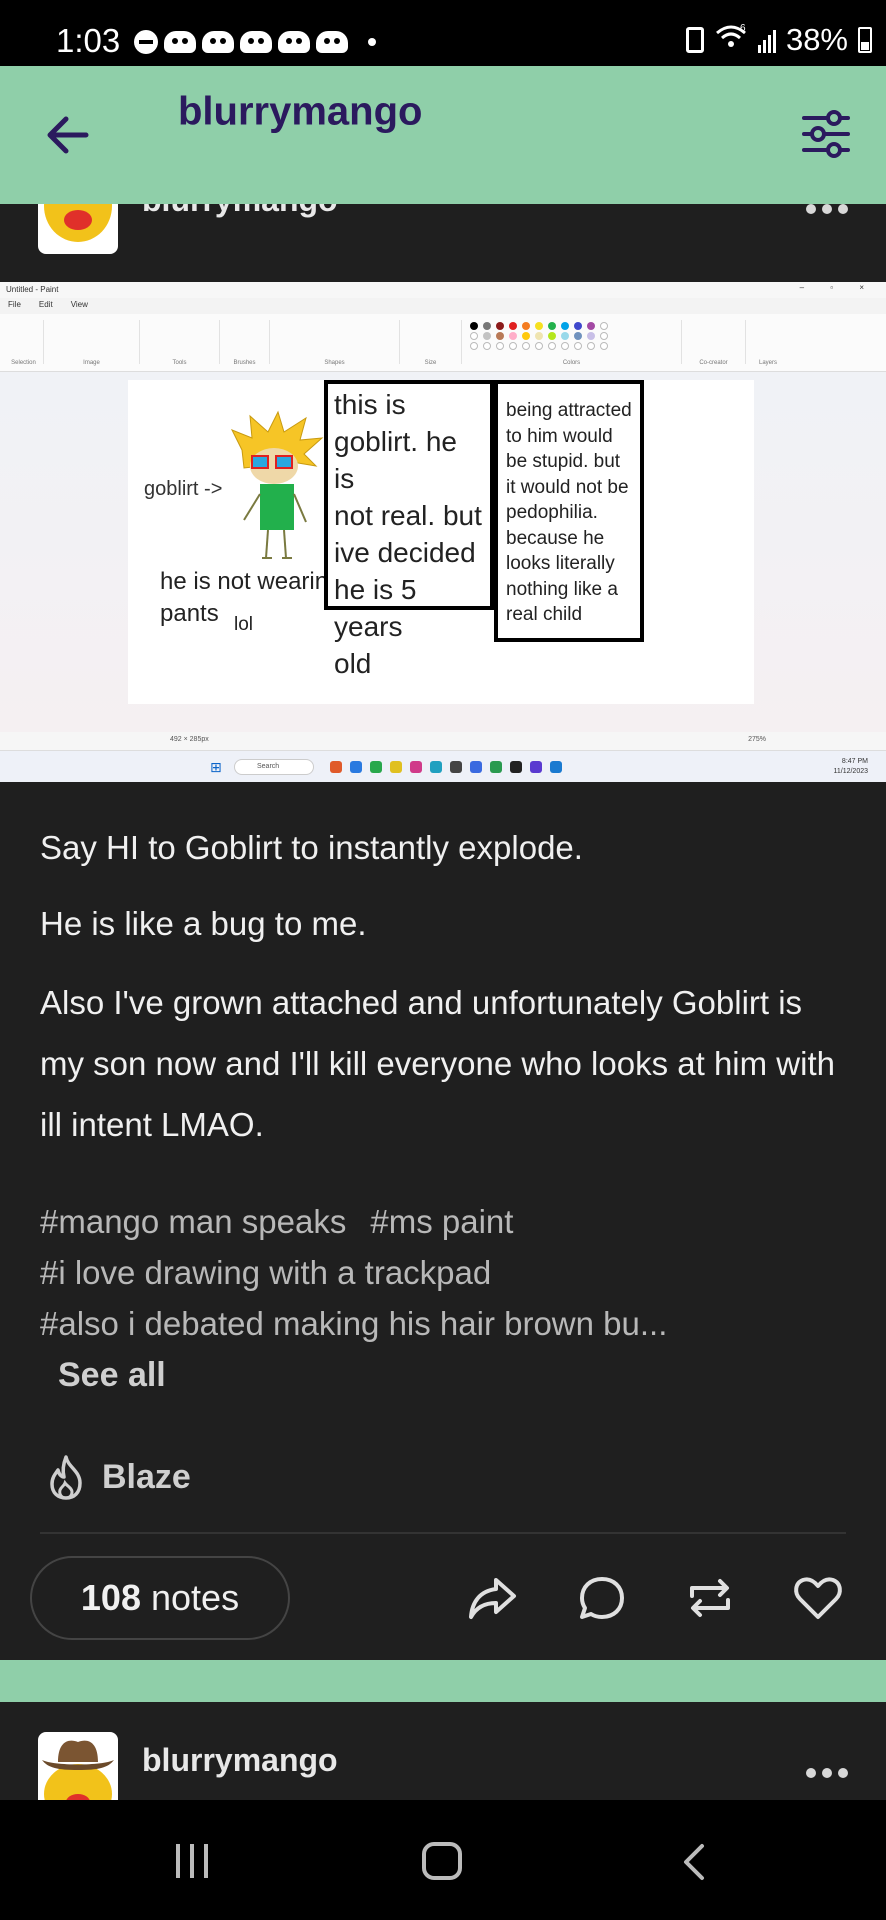  Describe the element at coordinates (757, 739) in the screenshot. I see `zoom-level: 275%` at that location.